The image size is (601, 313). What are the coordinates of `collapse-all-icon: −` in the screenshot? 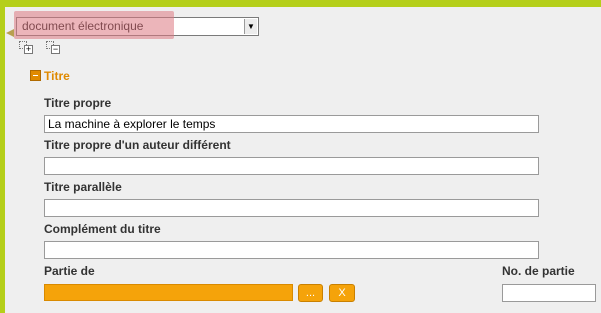 It's located at (53, 47).